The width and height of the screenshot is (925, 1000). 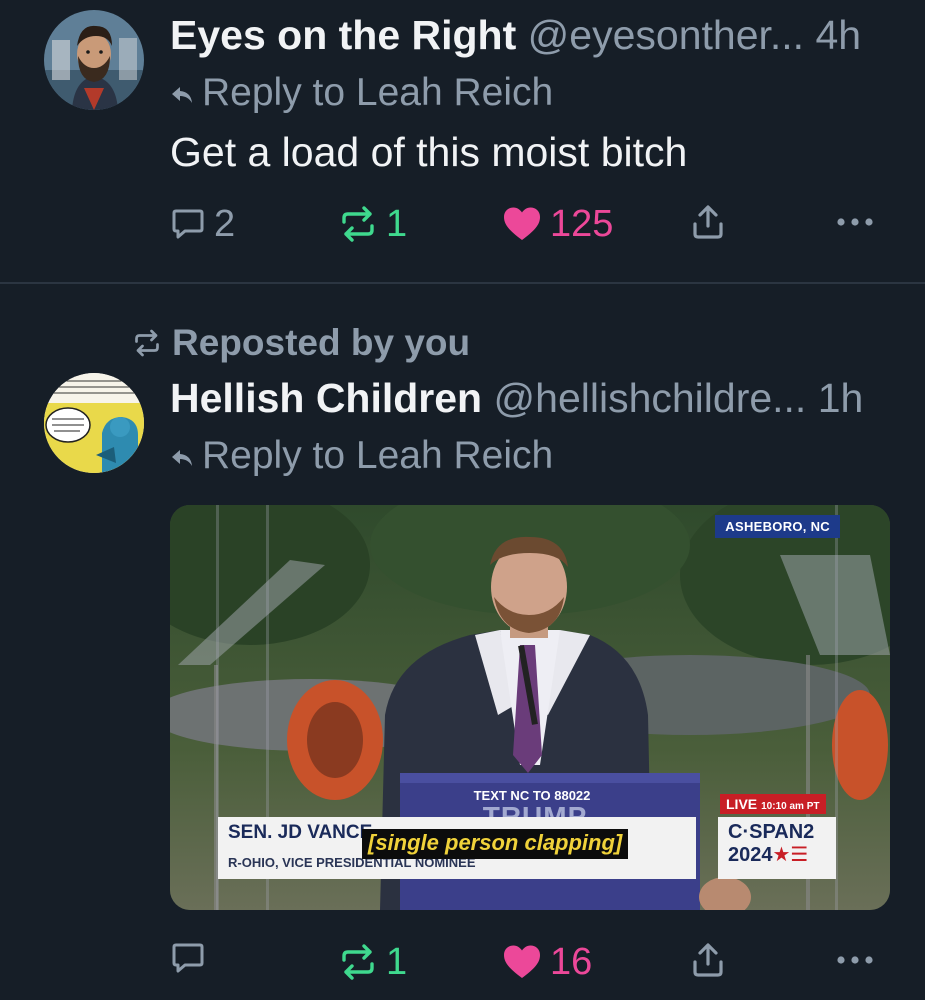 What do you see at coordinates (495, 844) in the screenshot?
I see `closed-caption: [single person clapping]` at bounding box center [495, 844].